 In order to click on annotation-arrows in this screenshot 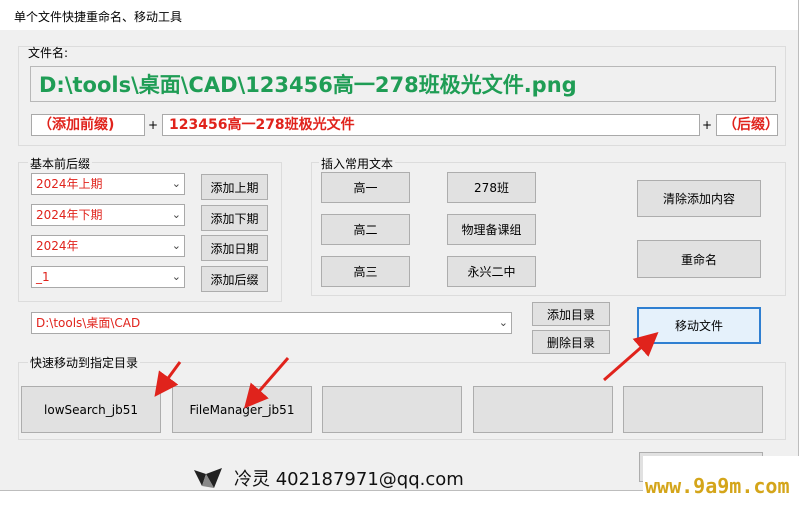, I will do `click(406, 370)`.